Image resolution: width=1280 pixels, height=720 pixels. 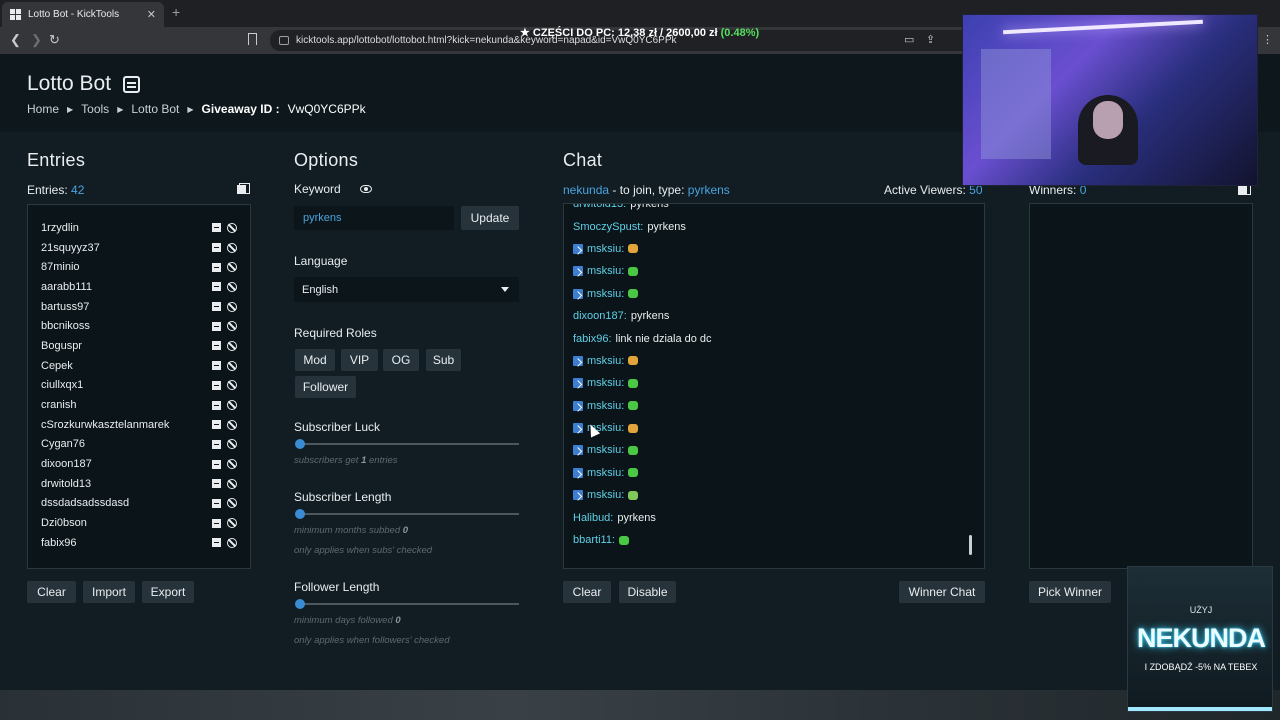 I want to click on export-button: Export, so click(x=168, y=592).